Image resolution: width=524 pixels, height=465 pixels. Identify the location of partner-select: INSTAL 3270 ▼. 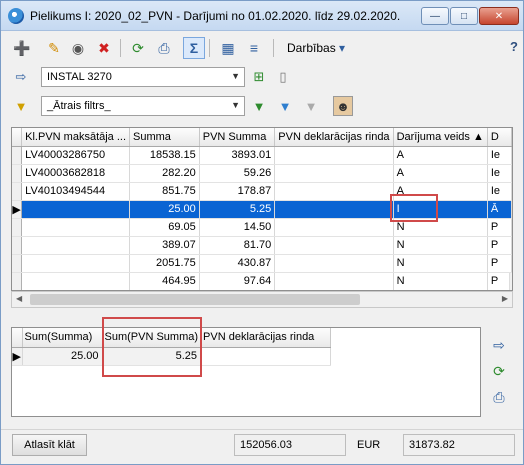
(143, 77).